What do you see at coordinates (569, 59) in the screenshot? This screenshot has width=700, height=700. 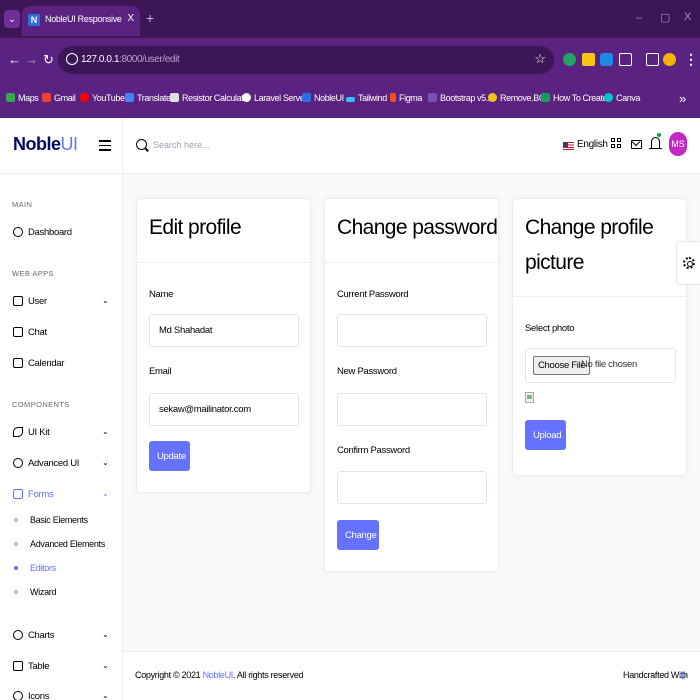 I see `extension-grammarly-icon` at bounding box center [569, 59].